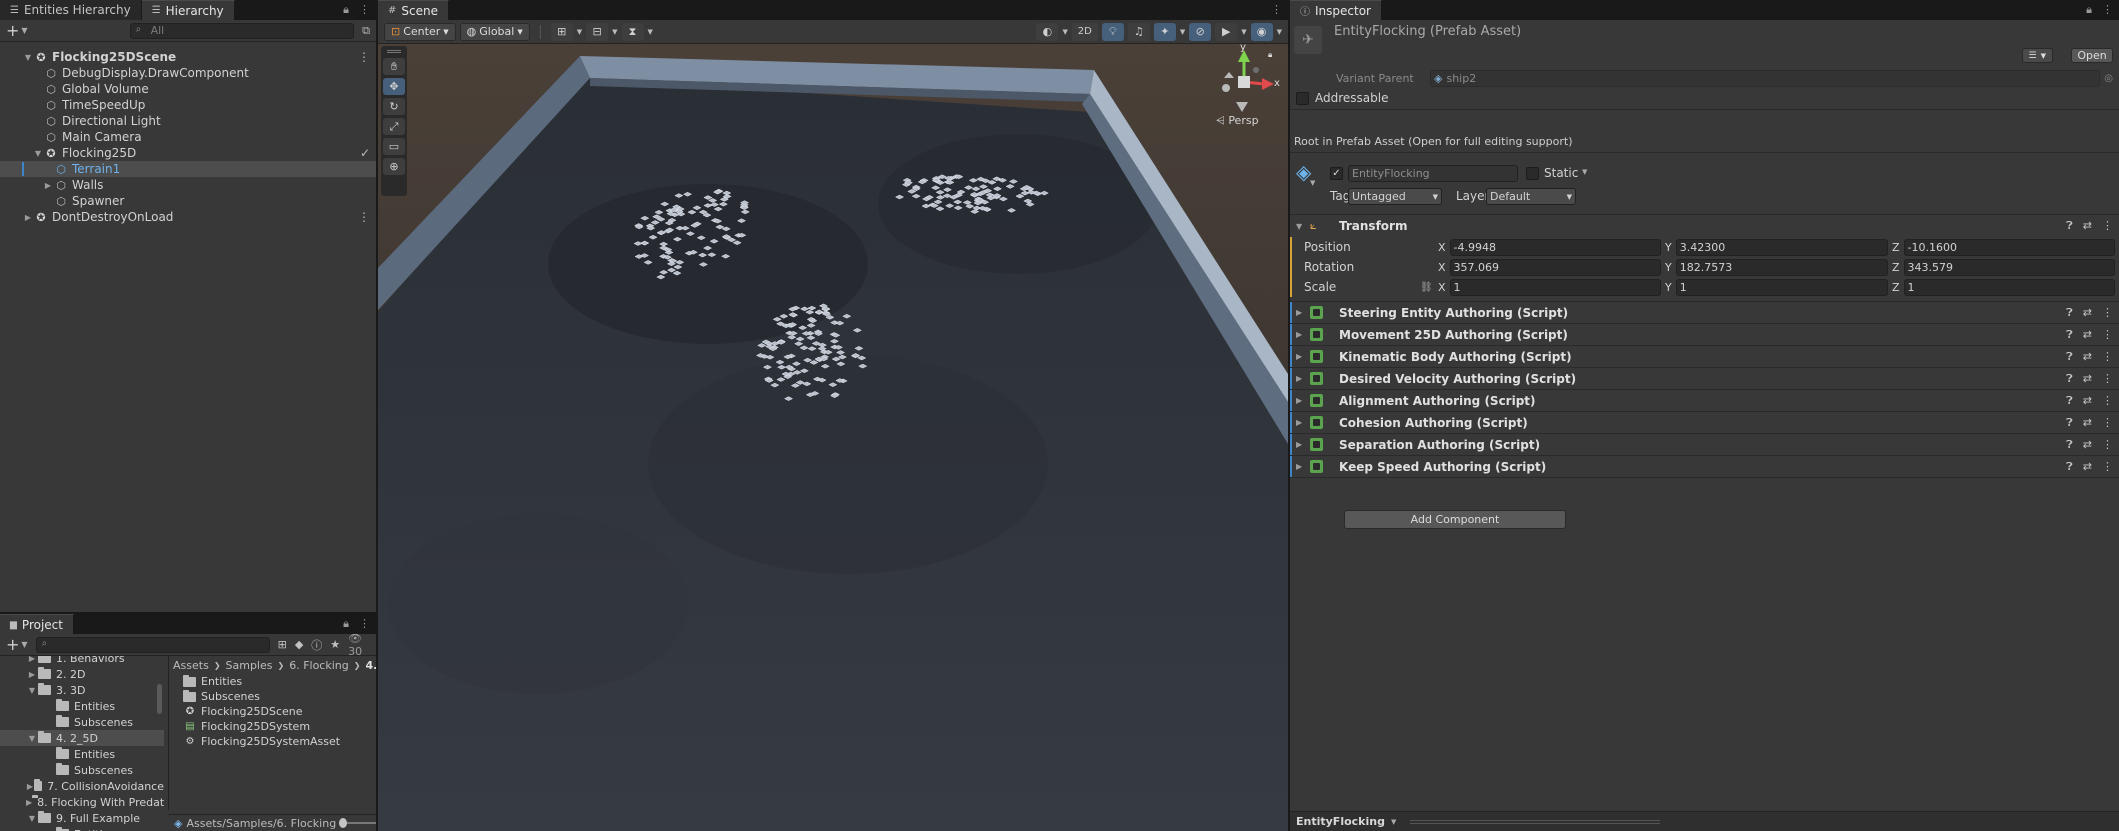 Image resolution: width=2119 pixels, height=831 pixels. I want to click on project-file-item: ✪ Flocking25DScene, so click(279, 711).